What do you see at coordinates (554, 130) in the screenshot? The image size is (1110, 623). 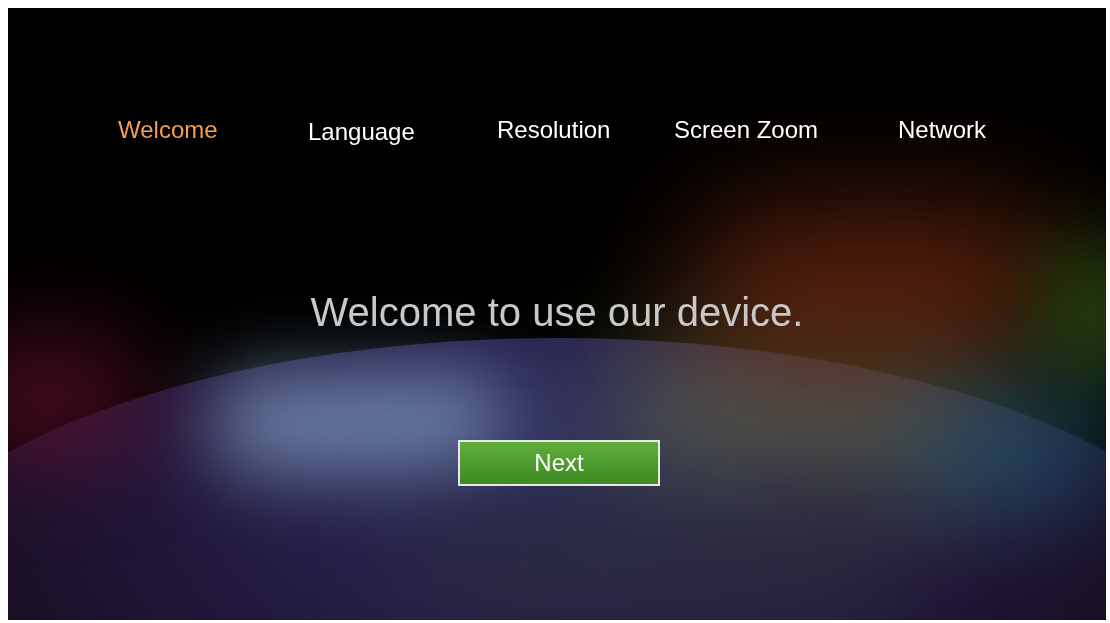 I see `setup-step-tab: Resolution` at bounding box center [554, 130].